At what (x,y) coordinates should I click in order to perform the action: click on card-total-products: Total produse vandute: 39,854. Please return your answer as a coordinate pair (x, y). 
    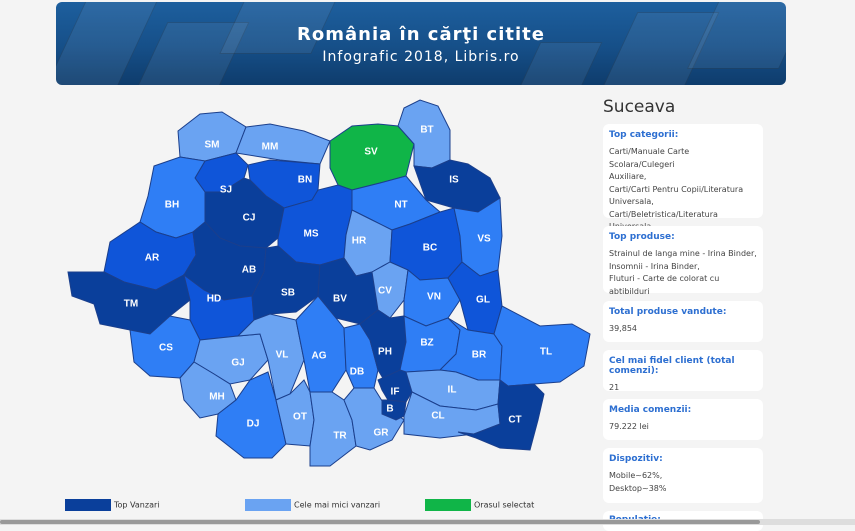
    Looking at the image, I should click on (683, 321).